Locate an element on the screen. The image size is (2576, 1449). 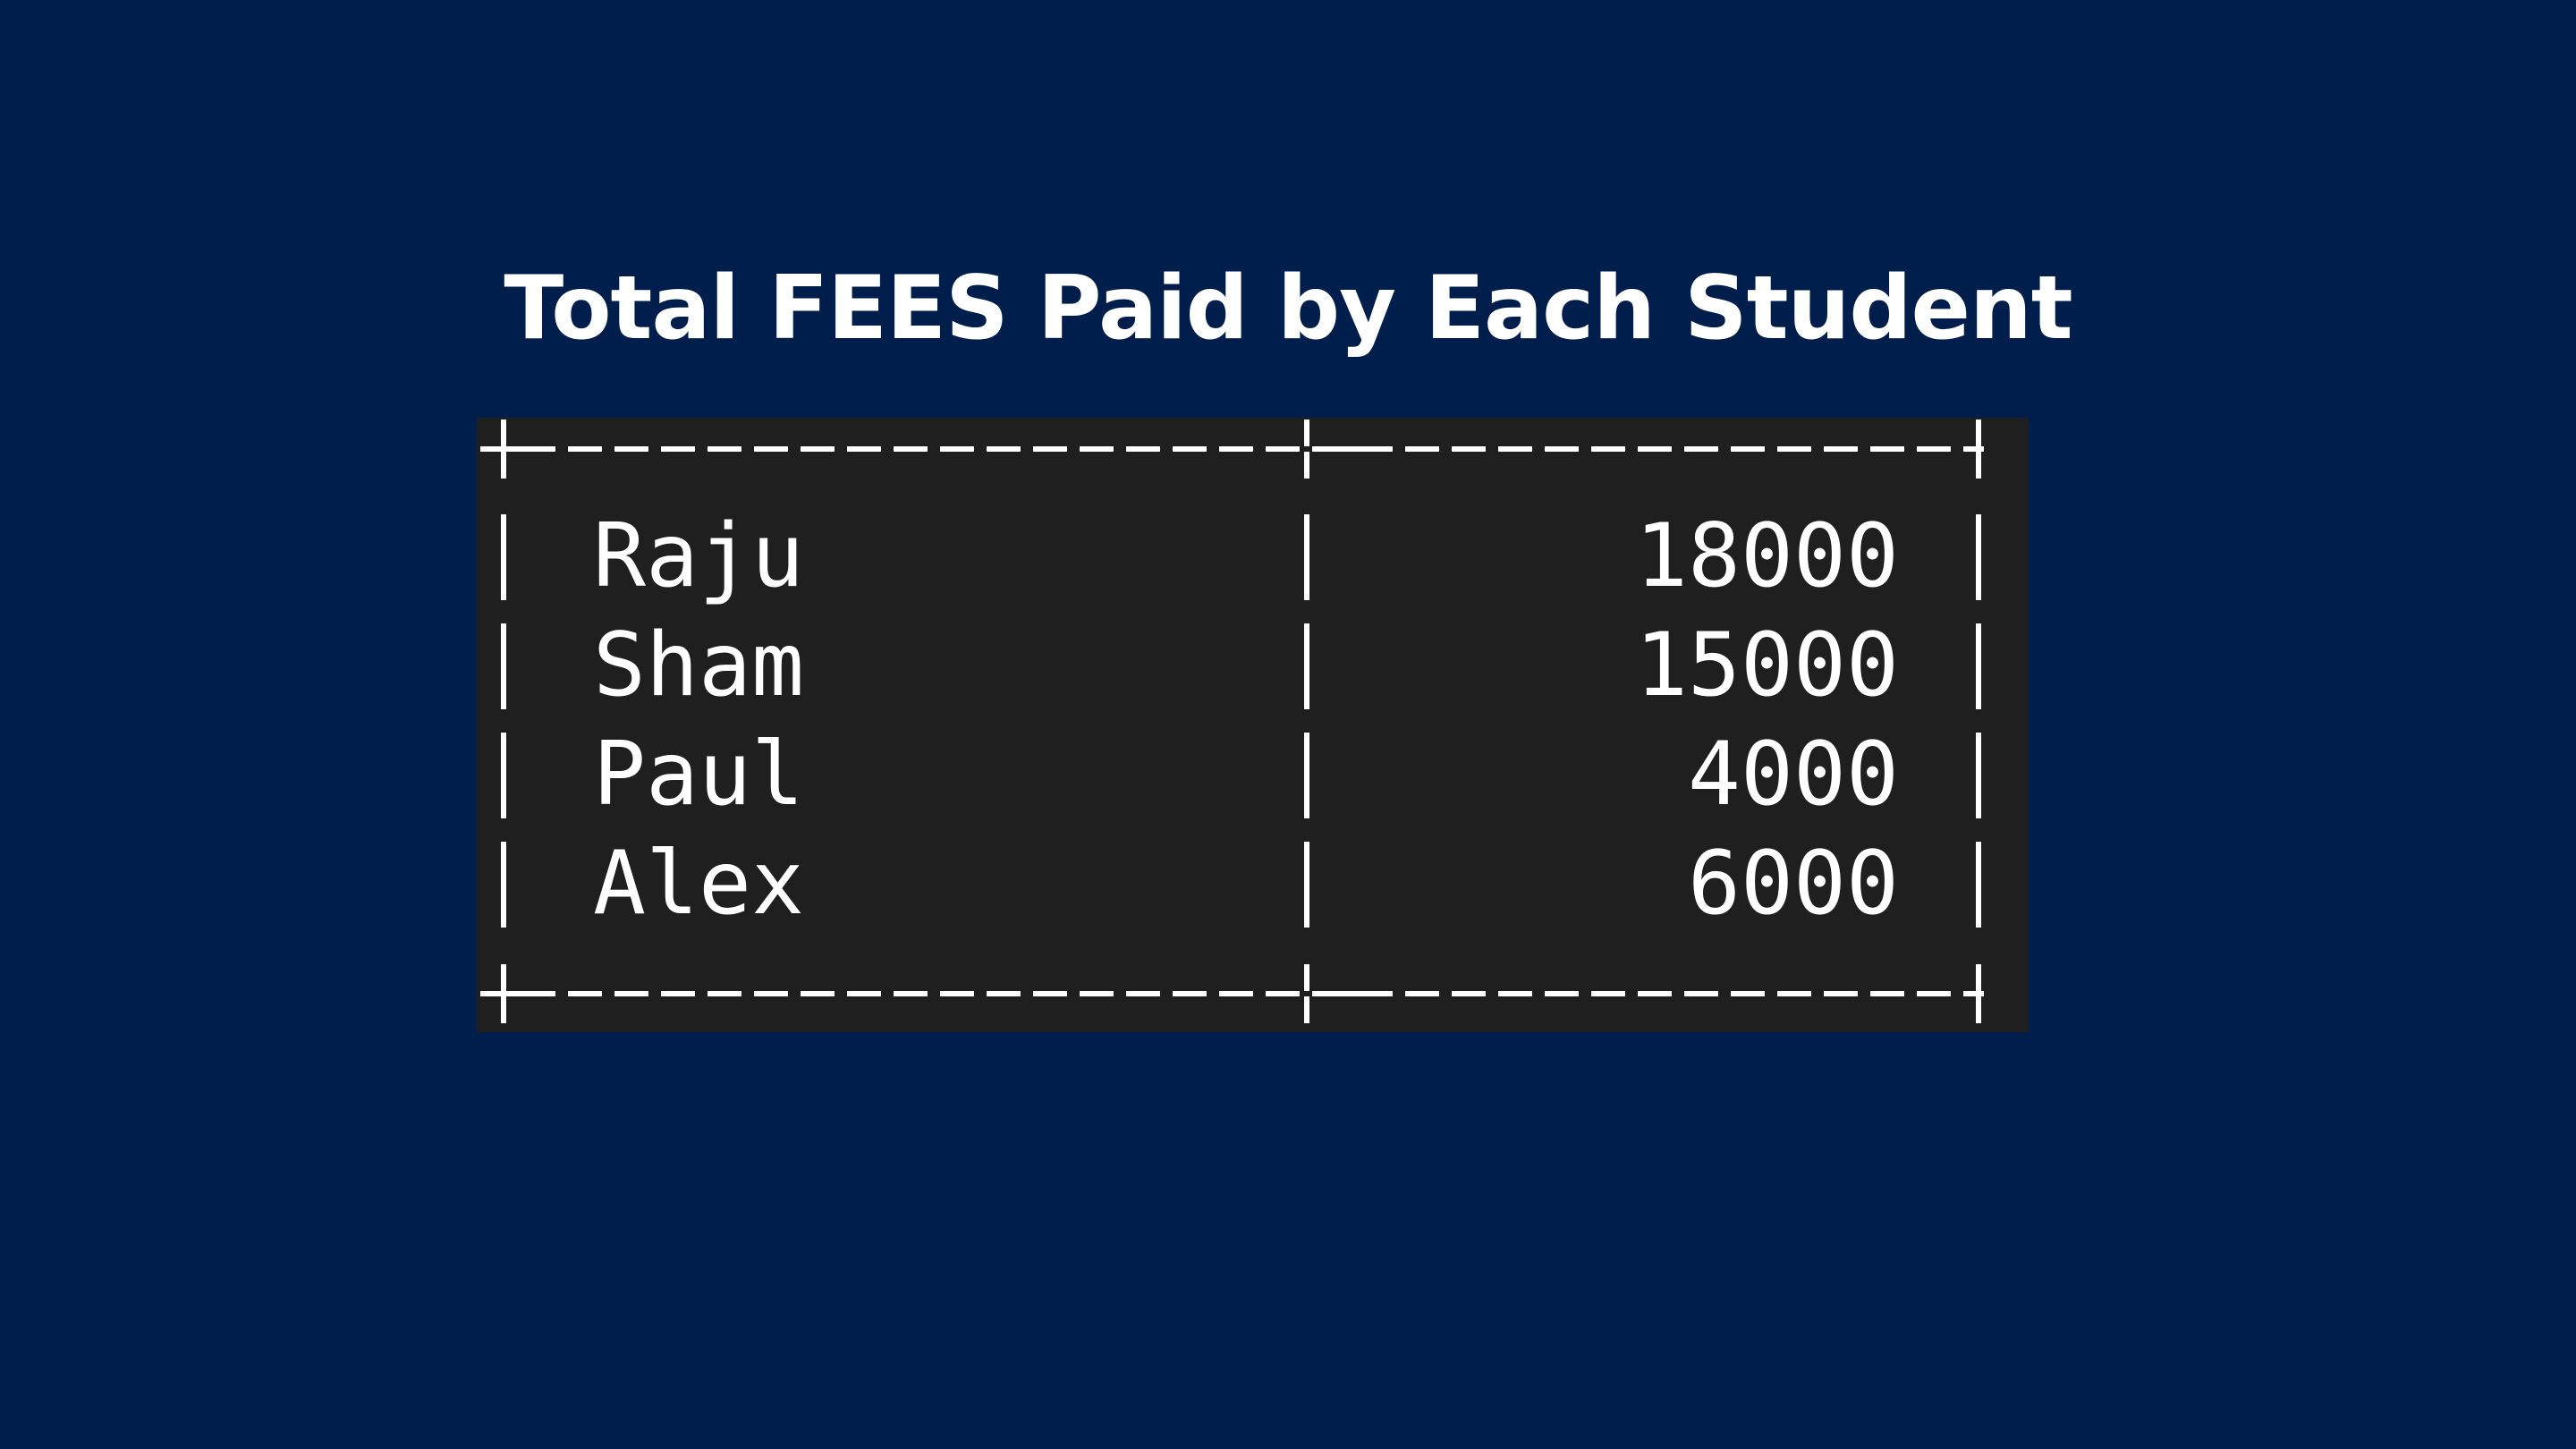
slide-title-text: Total FEES Paid by Each Student is located at coordinates (1288, 309).